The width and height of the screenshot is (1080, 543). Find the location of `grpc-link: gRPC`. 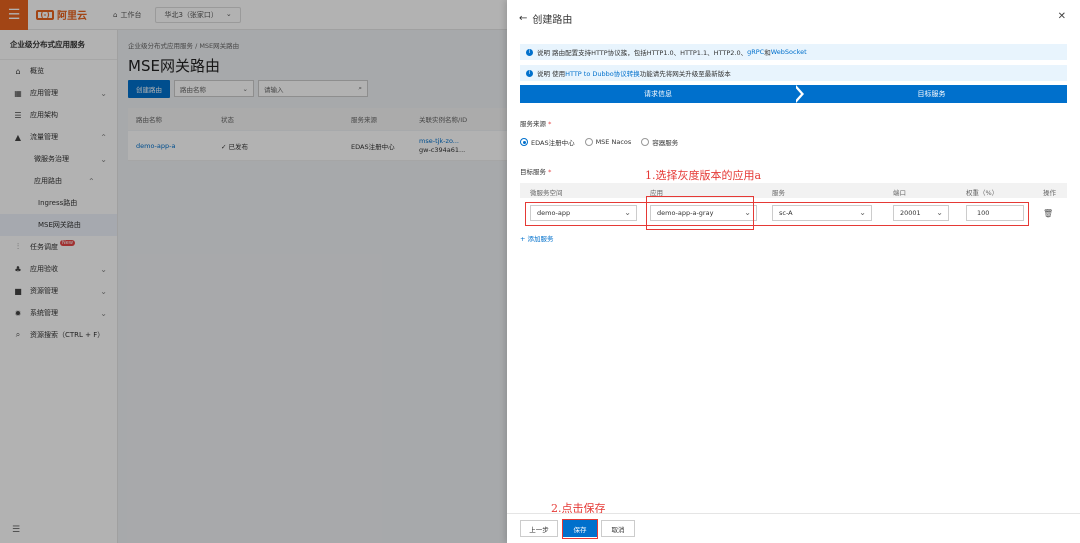

grpc-link: gRPC is located at coordinates (755, 52).